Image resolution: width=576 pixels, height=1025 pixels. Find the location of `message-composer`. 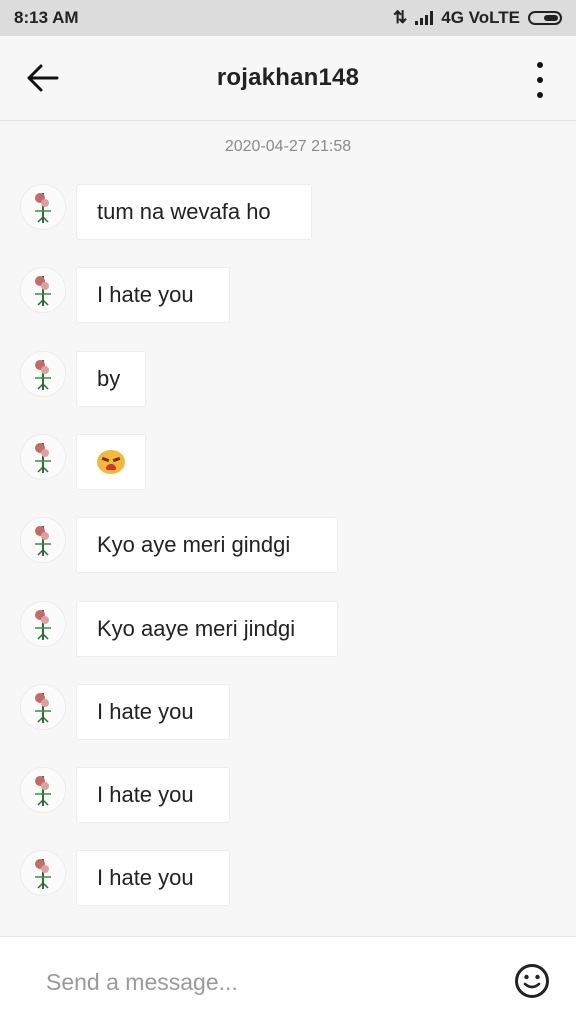

message-composer is located at coordinates (288, 980).